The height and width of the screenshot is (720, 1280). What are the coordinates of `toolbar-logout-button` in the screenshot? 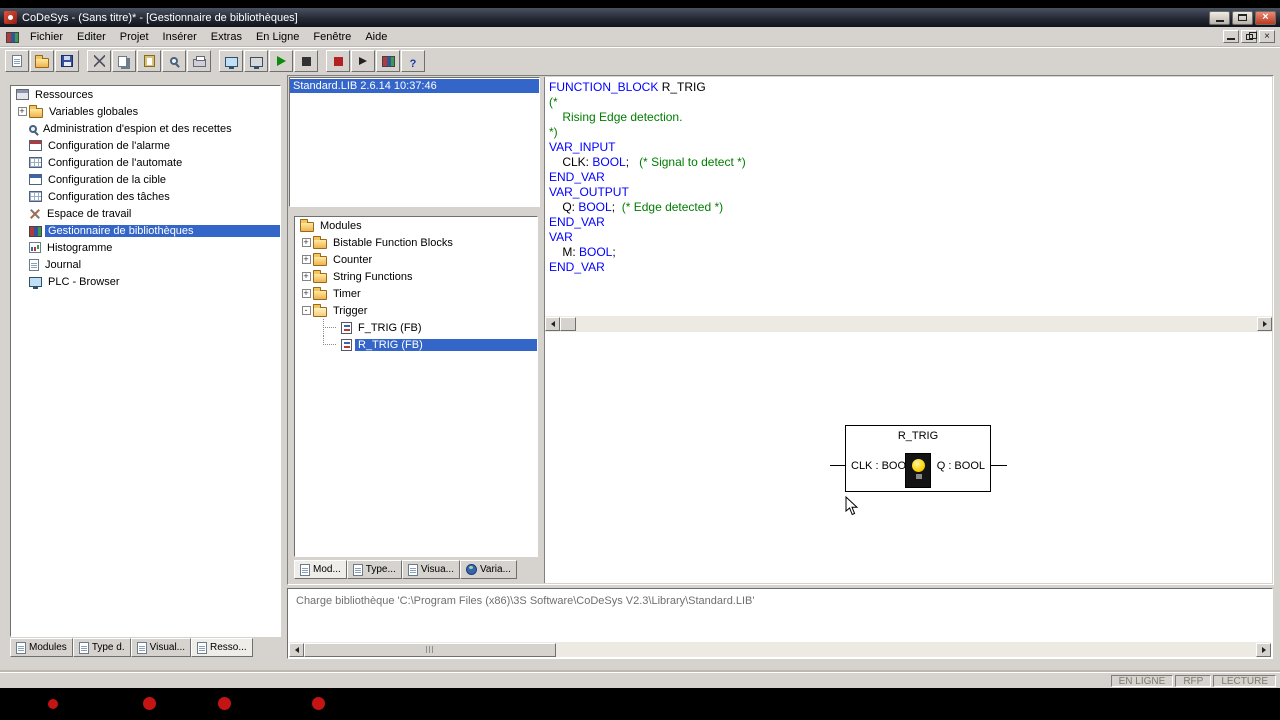 It's located at (256, 61).